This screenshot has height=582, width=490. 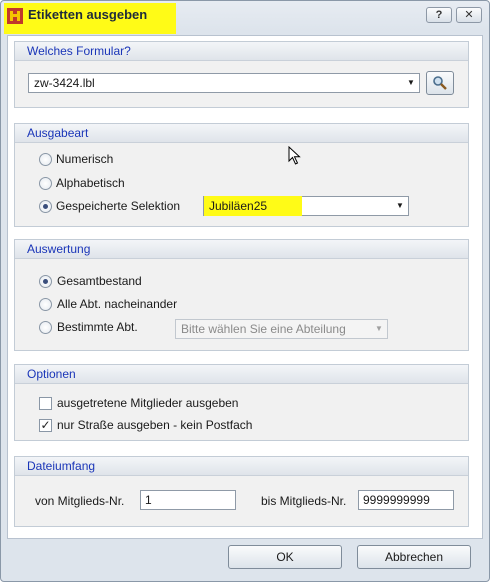 I want to click on ausgabeart-header: Ausgabeart, so click(x=241, y=133).